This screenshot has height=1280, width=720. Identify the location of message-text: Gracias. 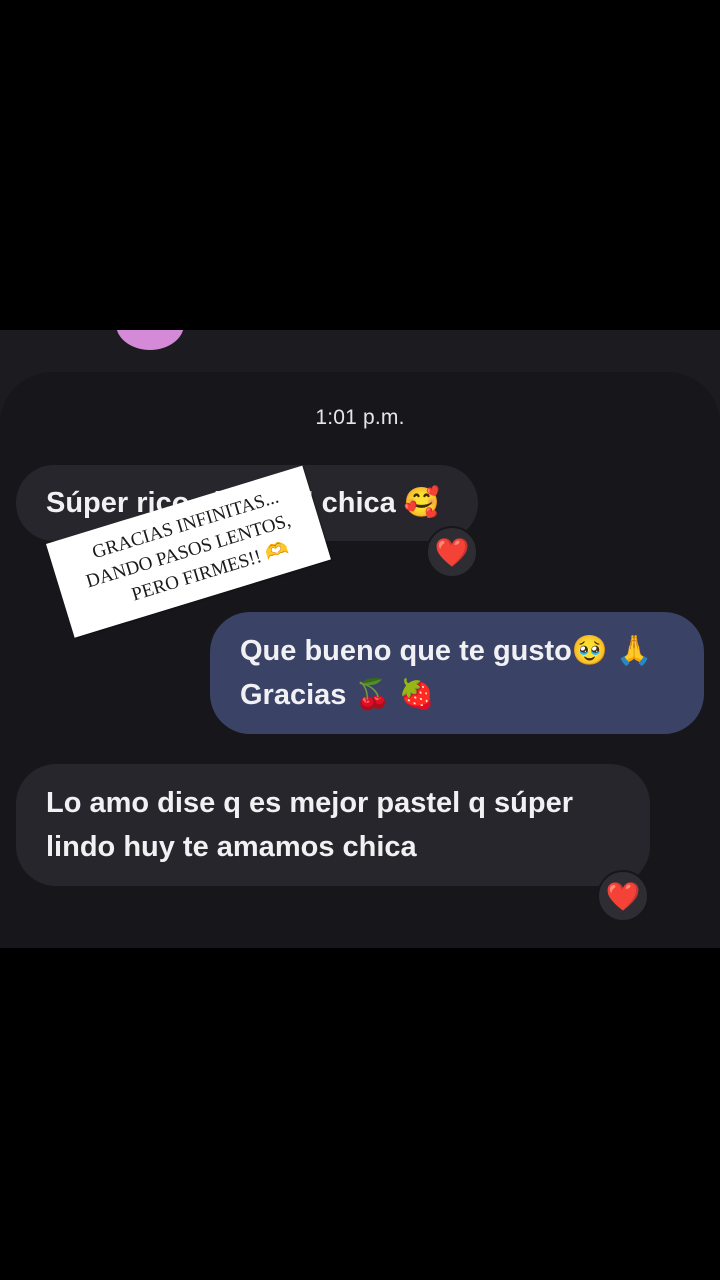
(293, 695).